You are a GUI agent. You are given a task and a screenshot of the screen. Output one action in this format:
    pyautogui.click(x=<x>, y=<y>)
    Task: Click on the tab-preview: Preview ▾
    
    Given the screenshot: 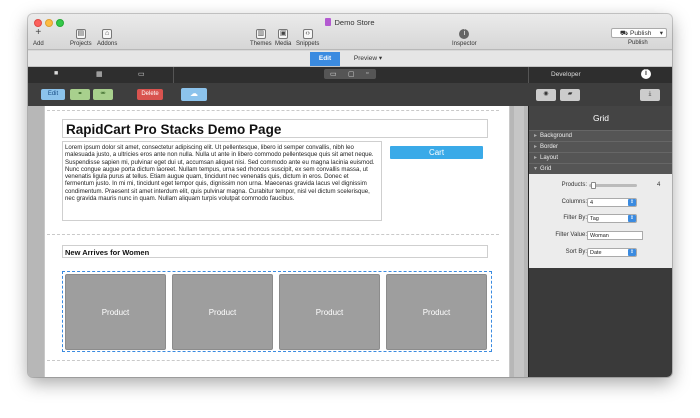 What is the action you would take?
    pyautogui.click(x=368, y=59)
    